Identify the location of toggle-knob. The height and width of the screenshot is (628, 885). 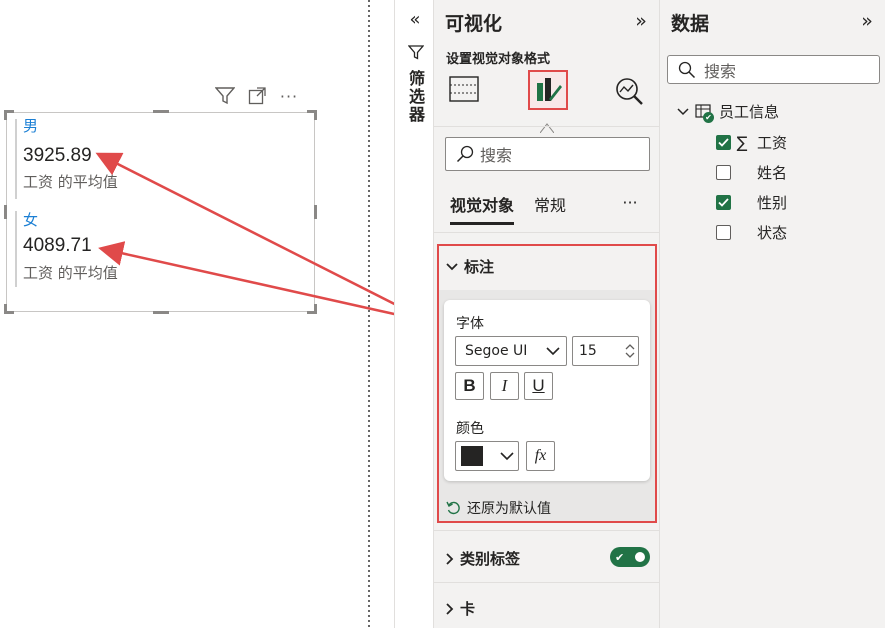
(640, 557).